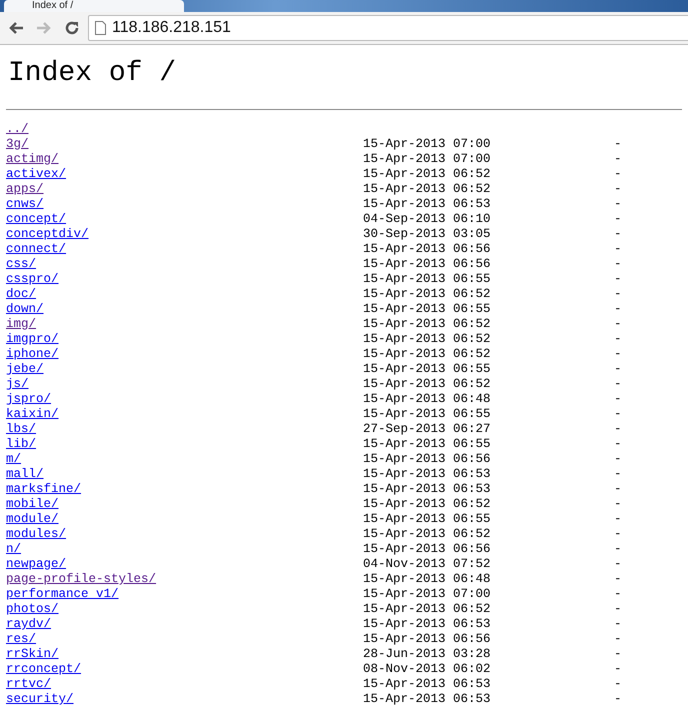 This screenshot has height=707, width=688. What do you see at coordinates (29, 399) in the screenshot?
I see `directory-link: jspro/` at bounding box center [29, 399].